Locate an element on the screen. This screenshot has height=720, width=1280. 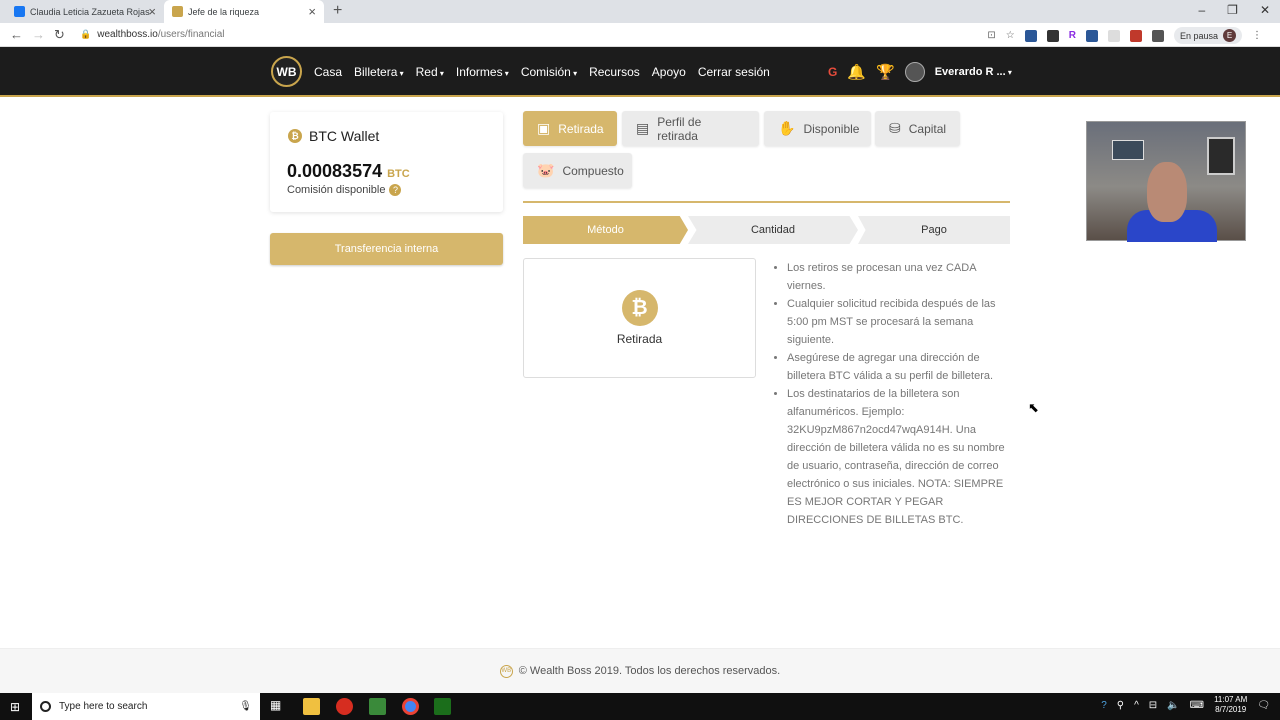
section-divider is located at coordinates (766, 202).